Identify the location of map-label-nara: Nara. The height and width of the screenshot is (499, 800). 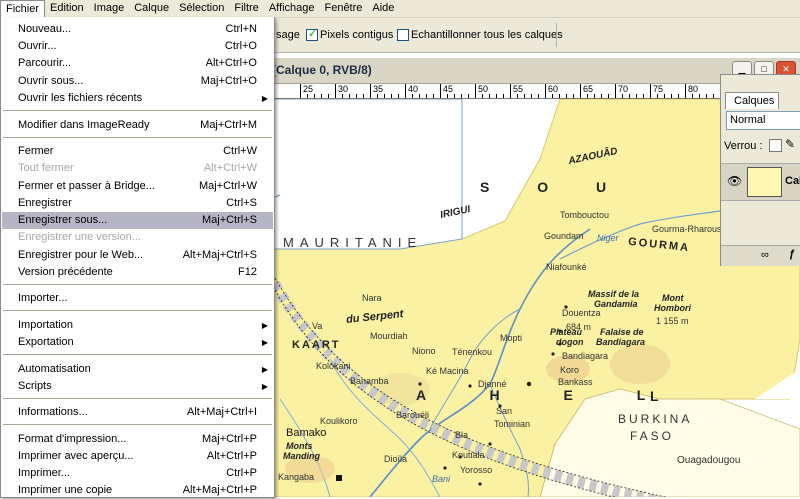
(372, 298).